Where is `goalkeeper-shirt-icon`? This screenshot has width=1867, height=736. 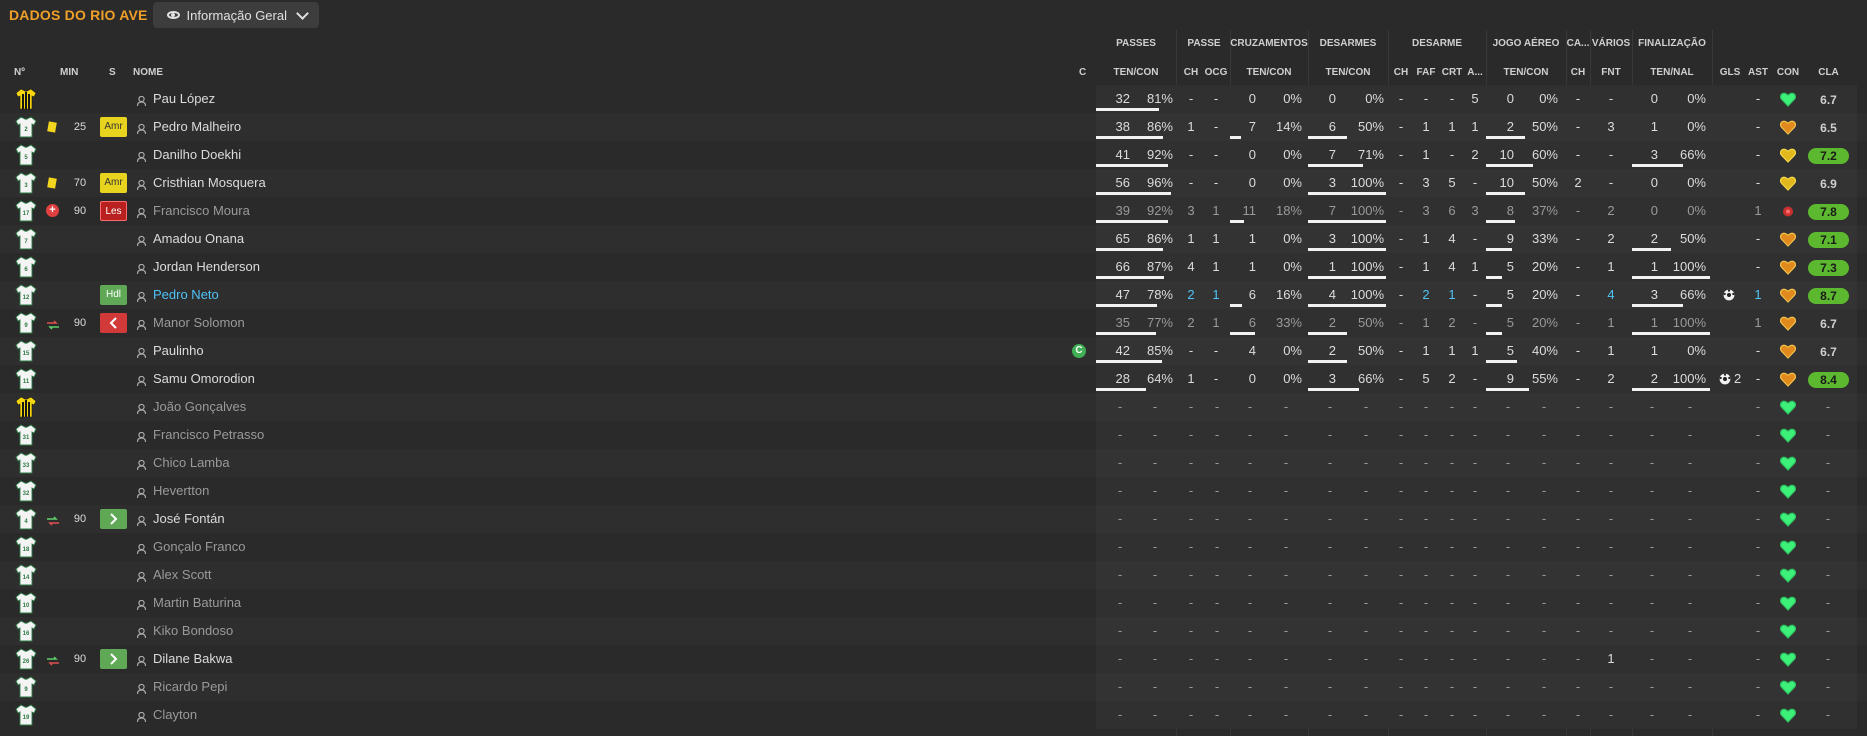 goalkeeper-shirt-icon is located at coordinates (26, 407).